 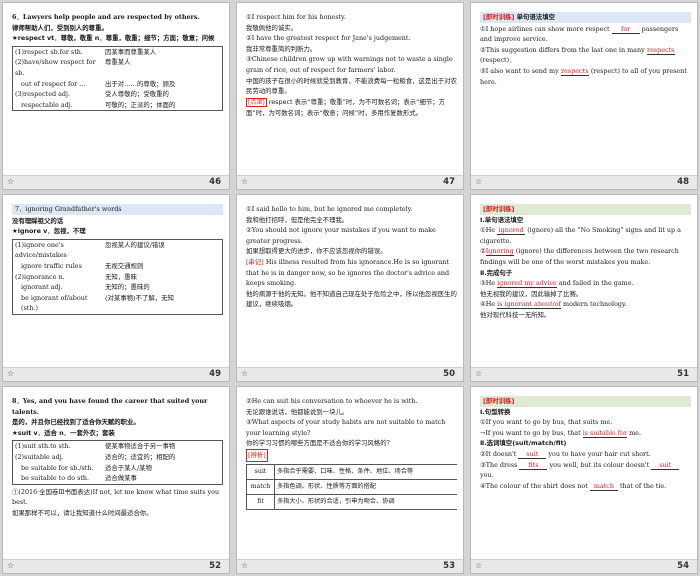 What do you see at coordinates (511, 231) in the screenshot?
I see `answer-blank: ignored` at bounding box center [511, 231].